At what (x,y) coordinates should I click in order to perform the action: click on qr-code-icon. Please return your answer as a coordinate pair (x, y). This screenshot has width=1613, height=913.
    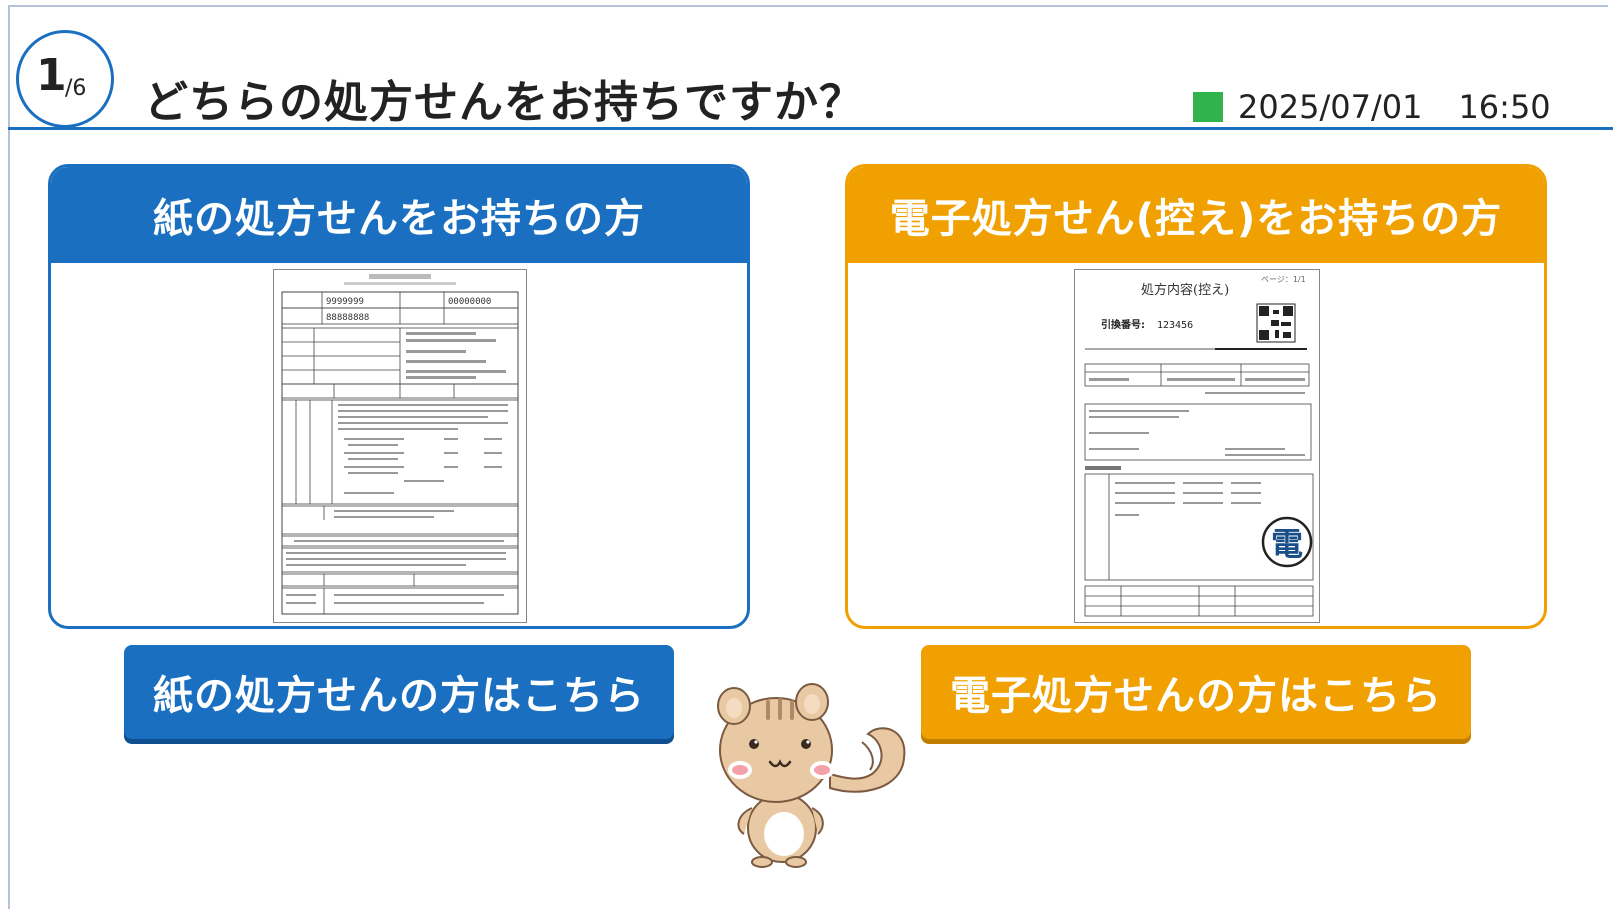
    Looking at the image, I should click on (1276, 323).